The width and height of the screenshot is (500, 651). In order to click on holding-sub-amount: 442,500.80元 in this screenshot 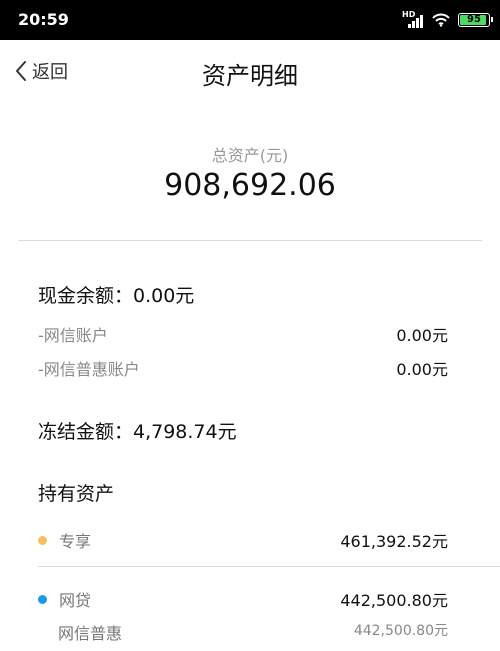, I will do `click(400, 631)`.